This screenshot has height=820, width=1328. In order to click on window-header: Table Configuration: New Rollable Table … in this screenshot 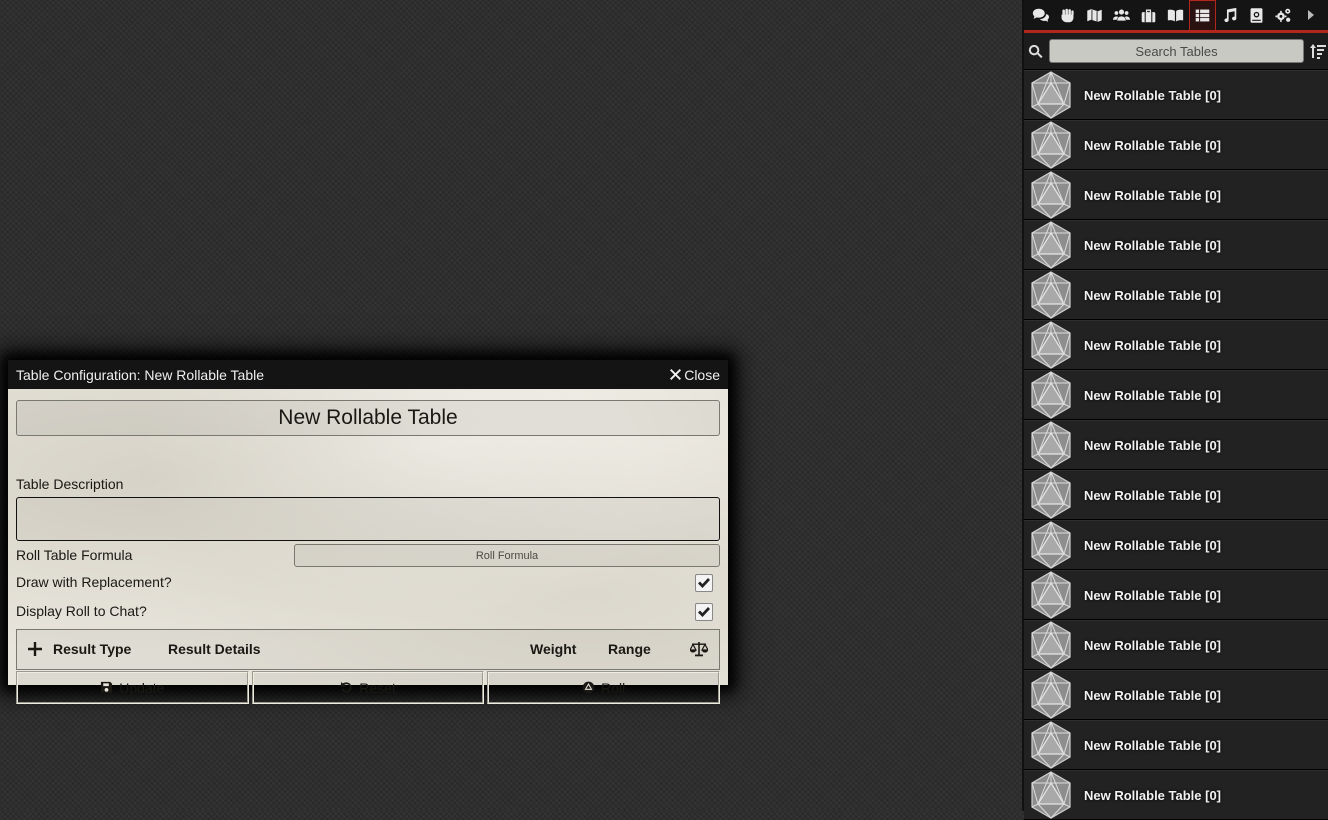, I will do `click(368, 374)`.